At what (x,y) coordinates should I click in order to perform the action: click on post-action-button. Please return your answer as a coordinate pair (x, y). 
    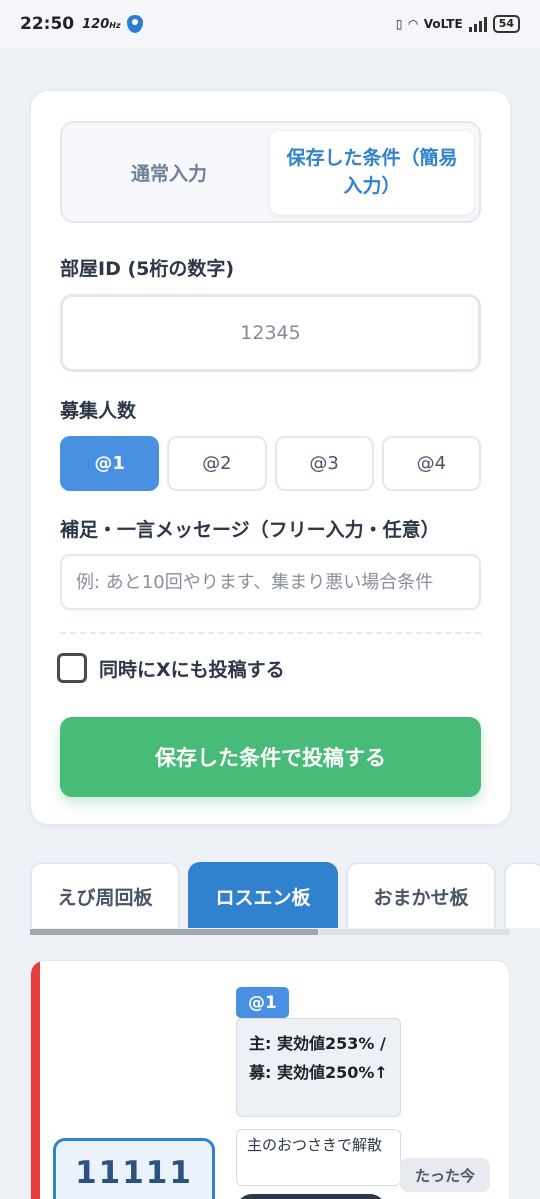
    Looking at the image, I should click on (311, 1196).